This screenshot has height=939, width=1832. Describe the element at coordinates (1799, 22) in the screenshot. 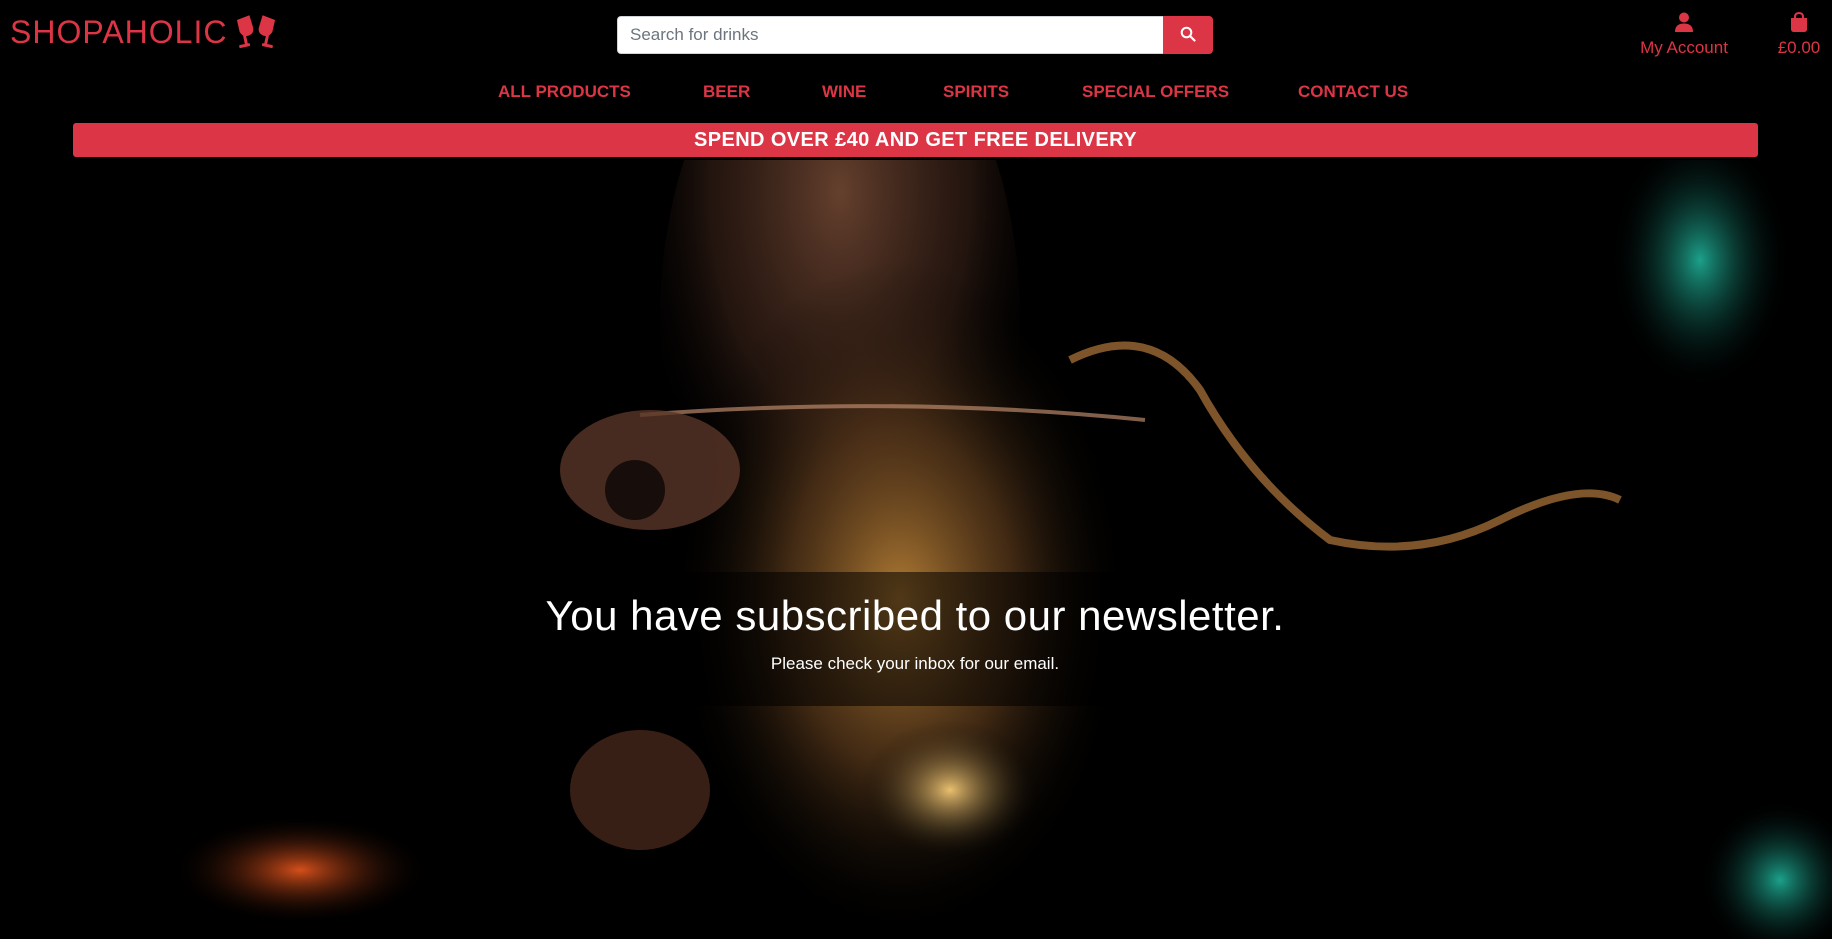

I see `shopping-bag-icon` at that location.